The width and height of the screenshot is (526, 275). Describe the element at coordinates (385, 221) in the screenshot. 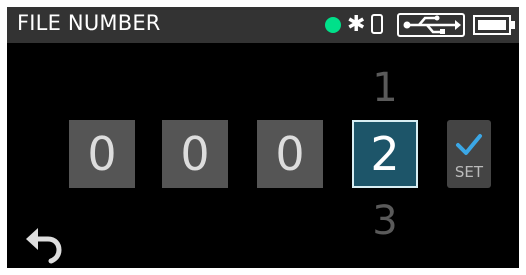

I see `next-value-label: 3` at that location.